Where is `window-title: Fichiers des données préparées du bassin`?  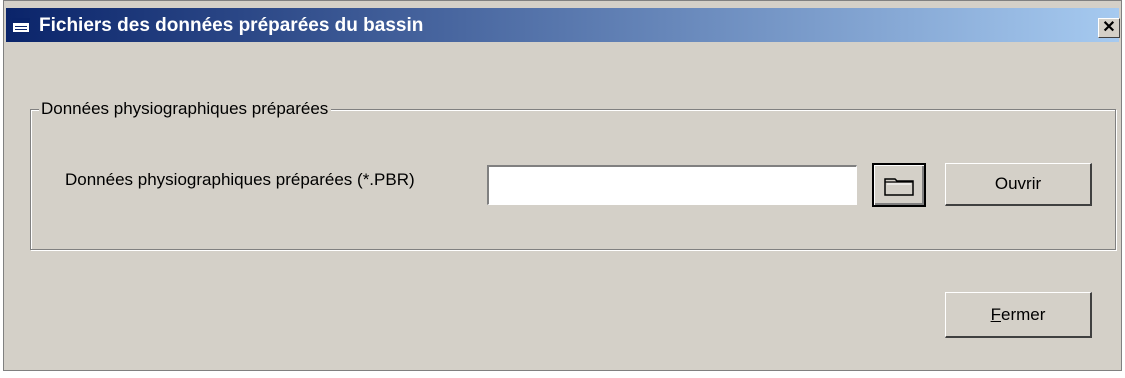 window-title: Fichiers des données préparées du bassin is located at coordinates (231, 25).